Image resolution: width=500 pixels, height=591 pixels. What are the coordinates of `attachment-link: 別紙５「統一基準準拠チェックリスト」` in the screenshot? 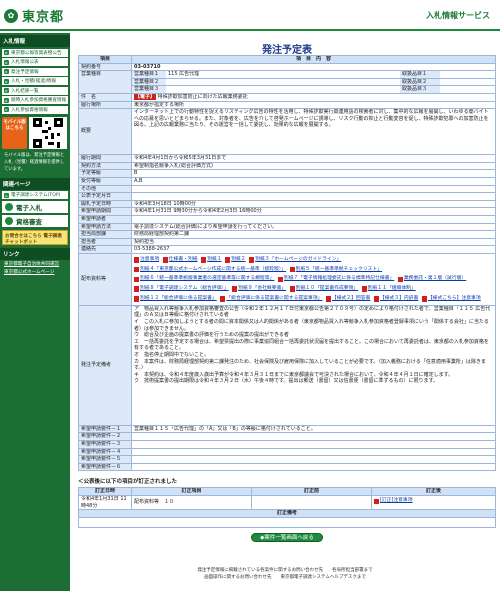 It's located at (336, 270).